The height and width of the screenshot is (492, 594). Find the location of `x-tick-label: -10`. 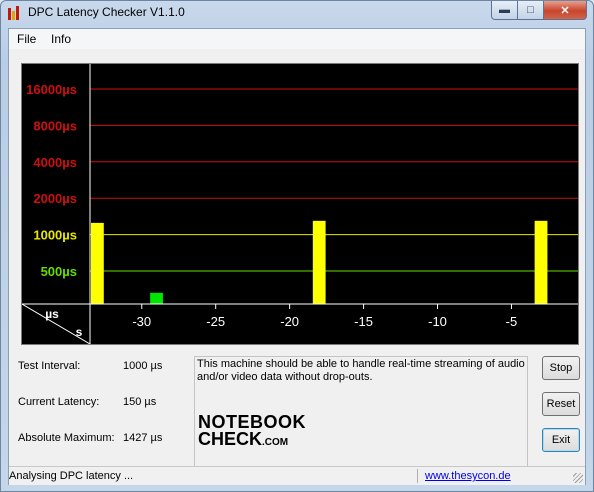

x-tick-label: -10 is located at coordinates (437, 321).